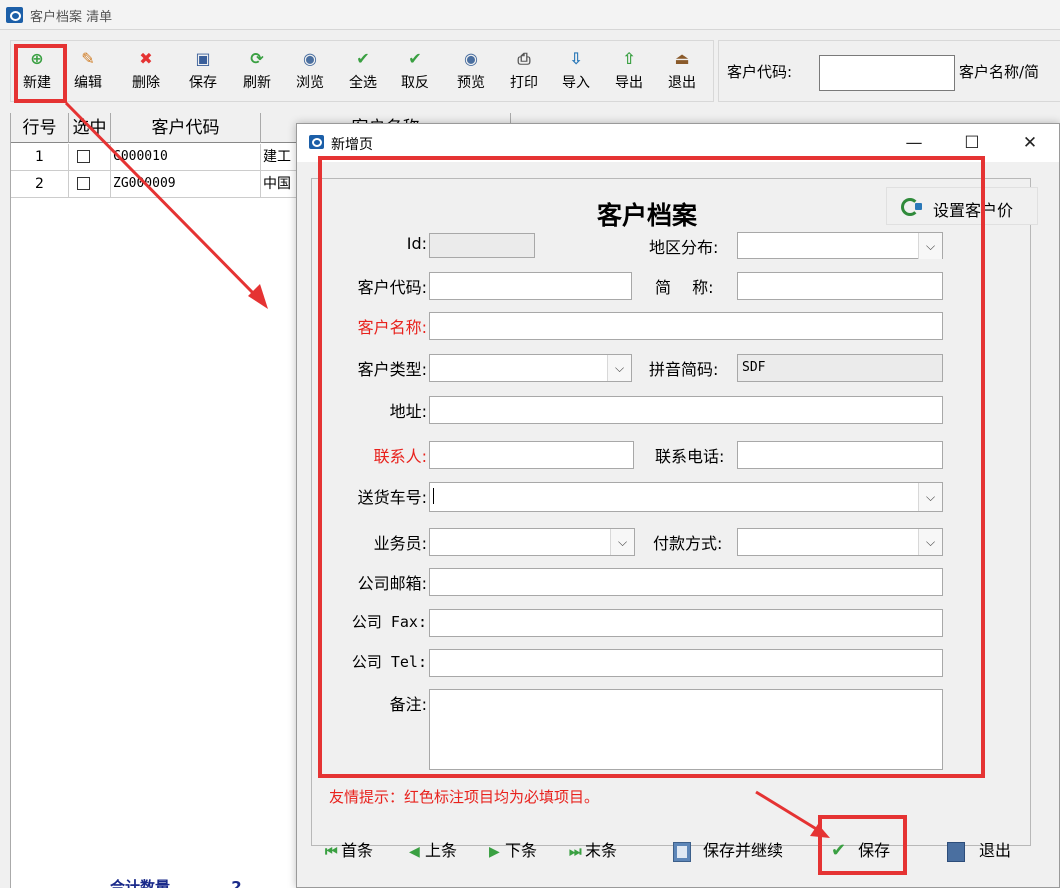  What do you see at coordinates (257, 58) in the screenshot?
I see `refresh-icon: ⟳` at bounding box center [257, 58].